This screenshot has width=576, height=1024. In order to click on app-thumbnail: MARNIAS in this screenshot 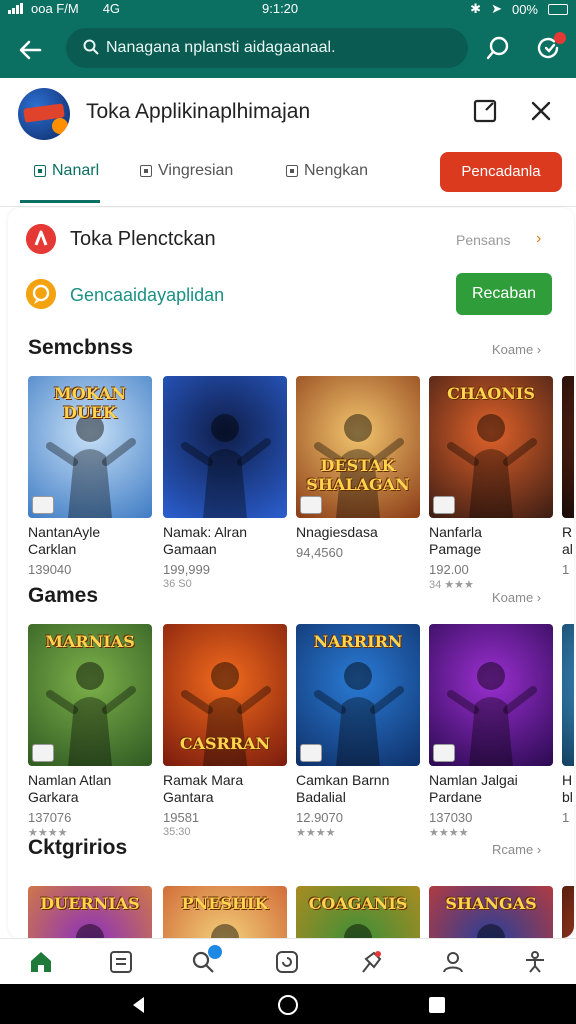, I will do `click(90, 695)`.